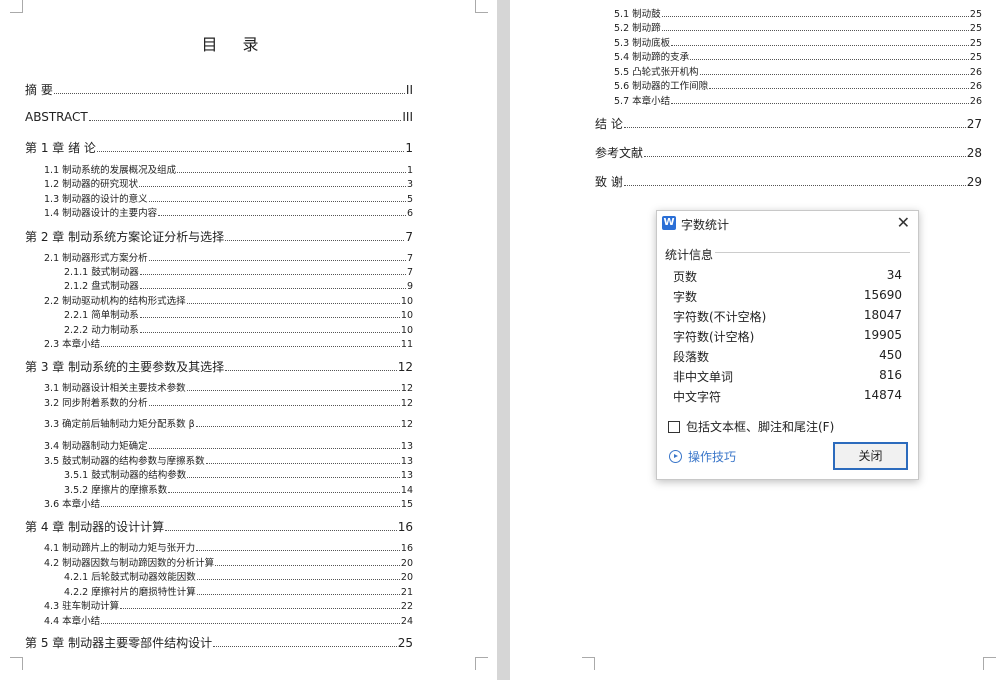 The width and height of the screenshot is (997, 680). Describe the element at coordinates (228, 460) in the screenshot. I see `toc-entry: 3.5 鼓式制动器的结构参数与摩擦系数 13` at that location.